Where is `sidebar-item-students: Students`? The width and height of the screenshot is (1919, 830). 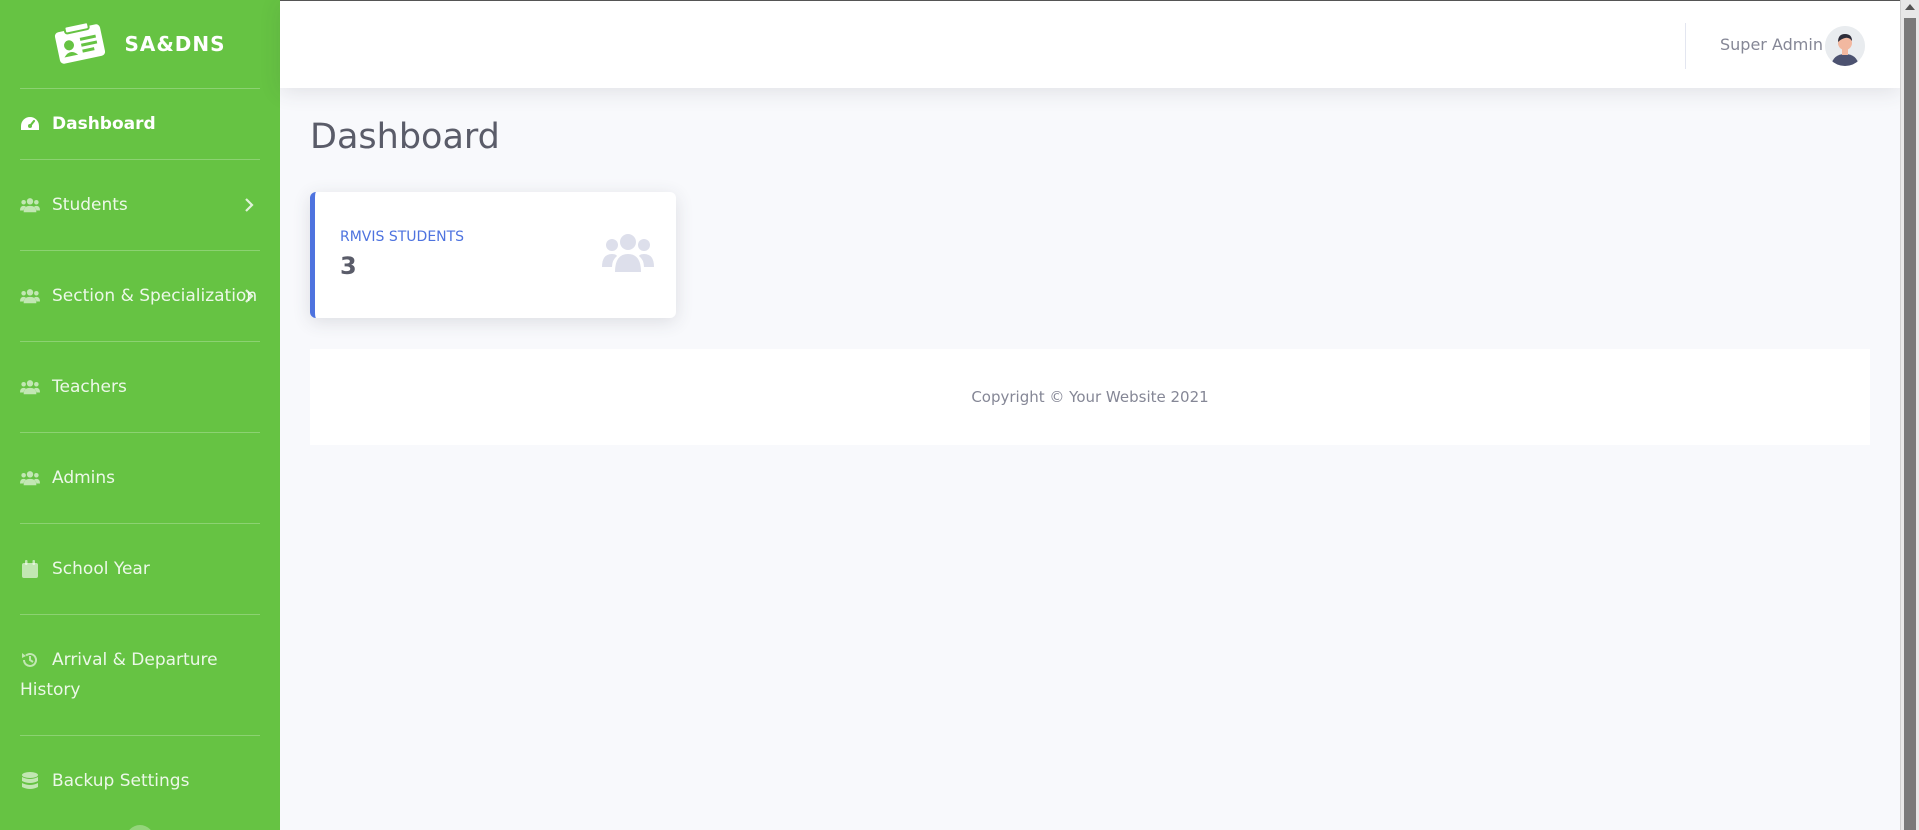
sidebar-item-students: Students is located at coordinates (140, 205).